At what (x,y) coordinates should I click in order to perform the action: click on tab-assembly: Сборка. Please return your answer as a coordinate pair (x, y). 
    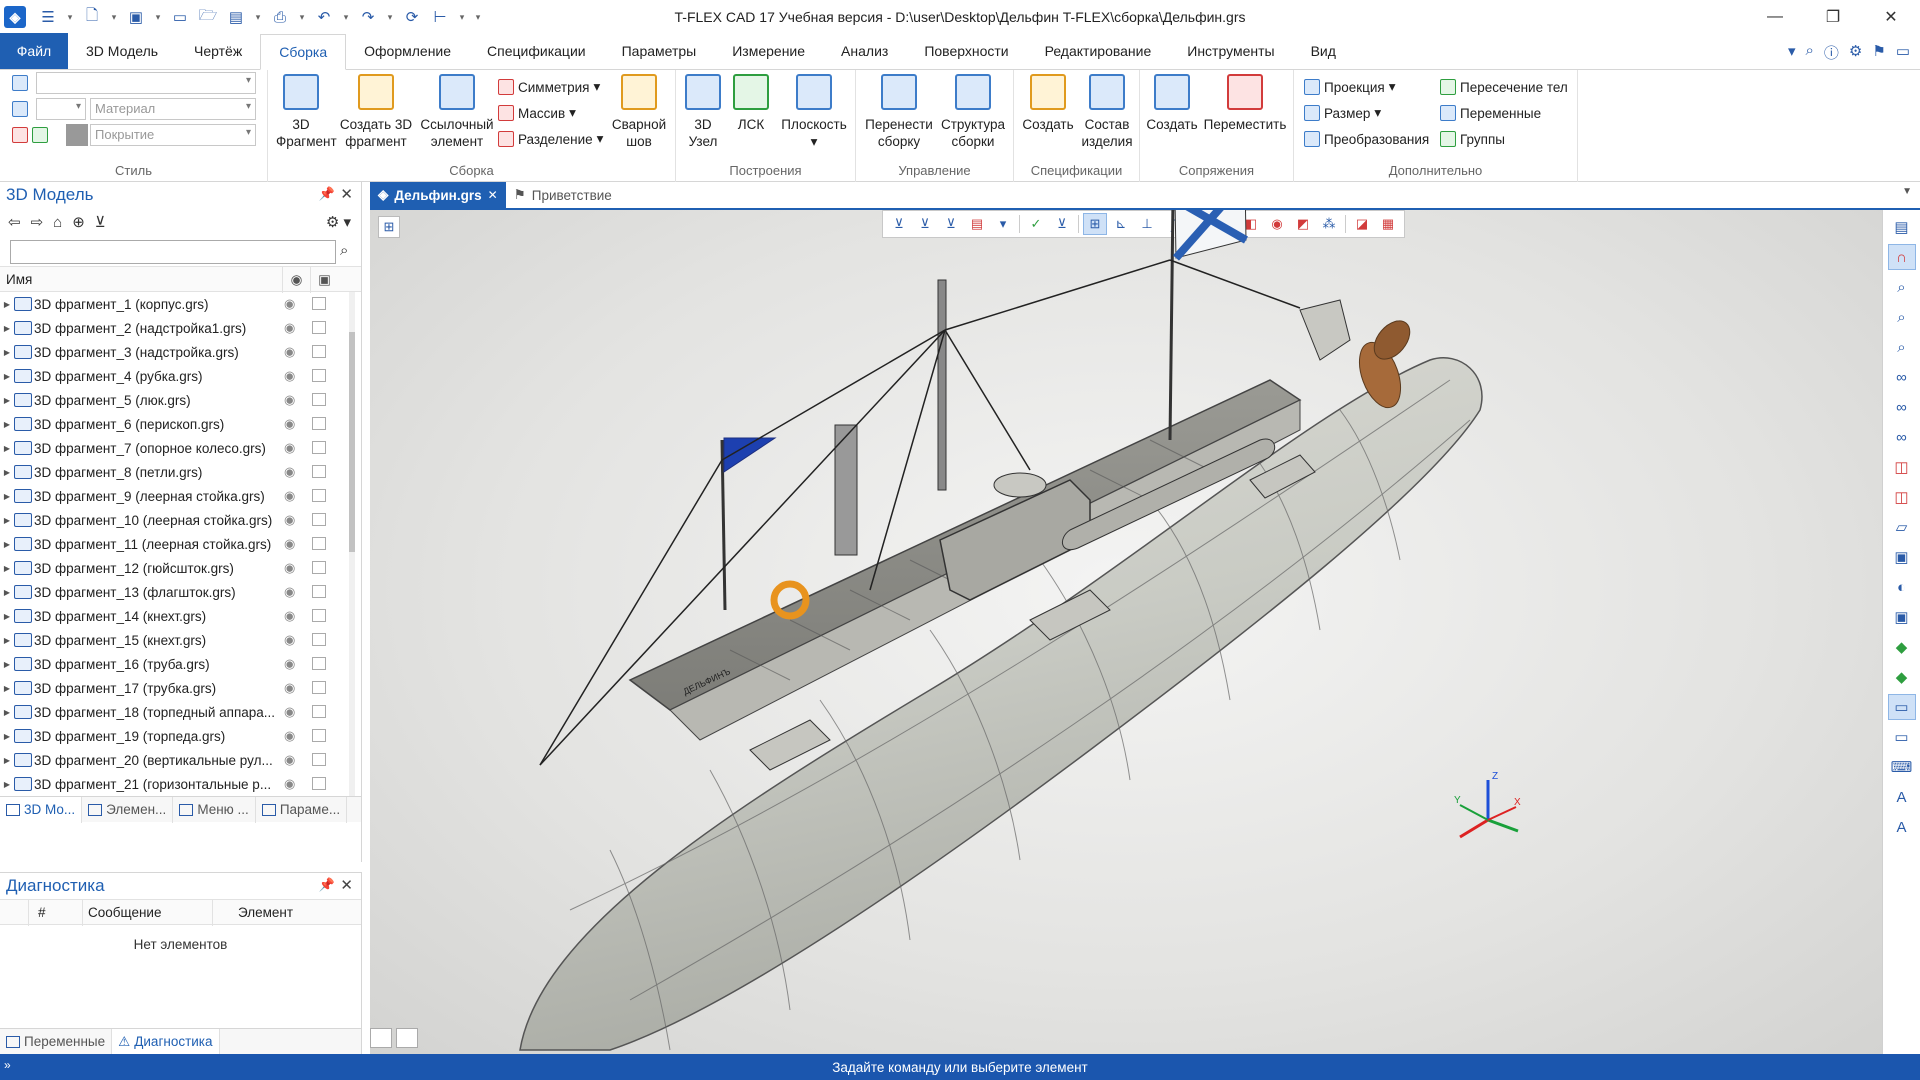
    Looking at the image, I should click on (303, 52).